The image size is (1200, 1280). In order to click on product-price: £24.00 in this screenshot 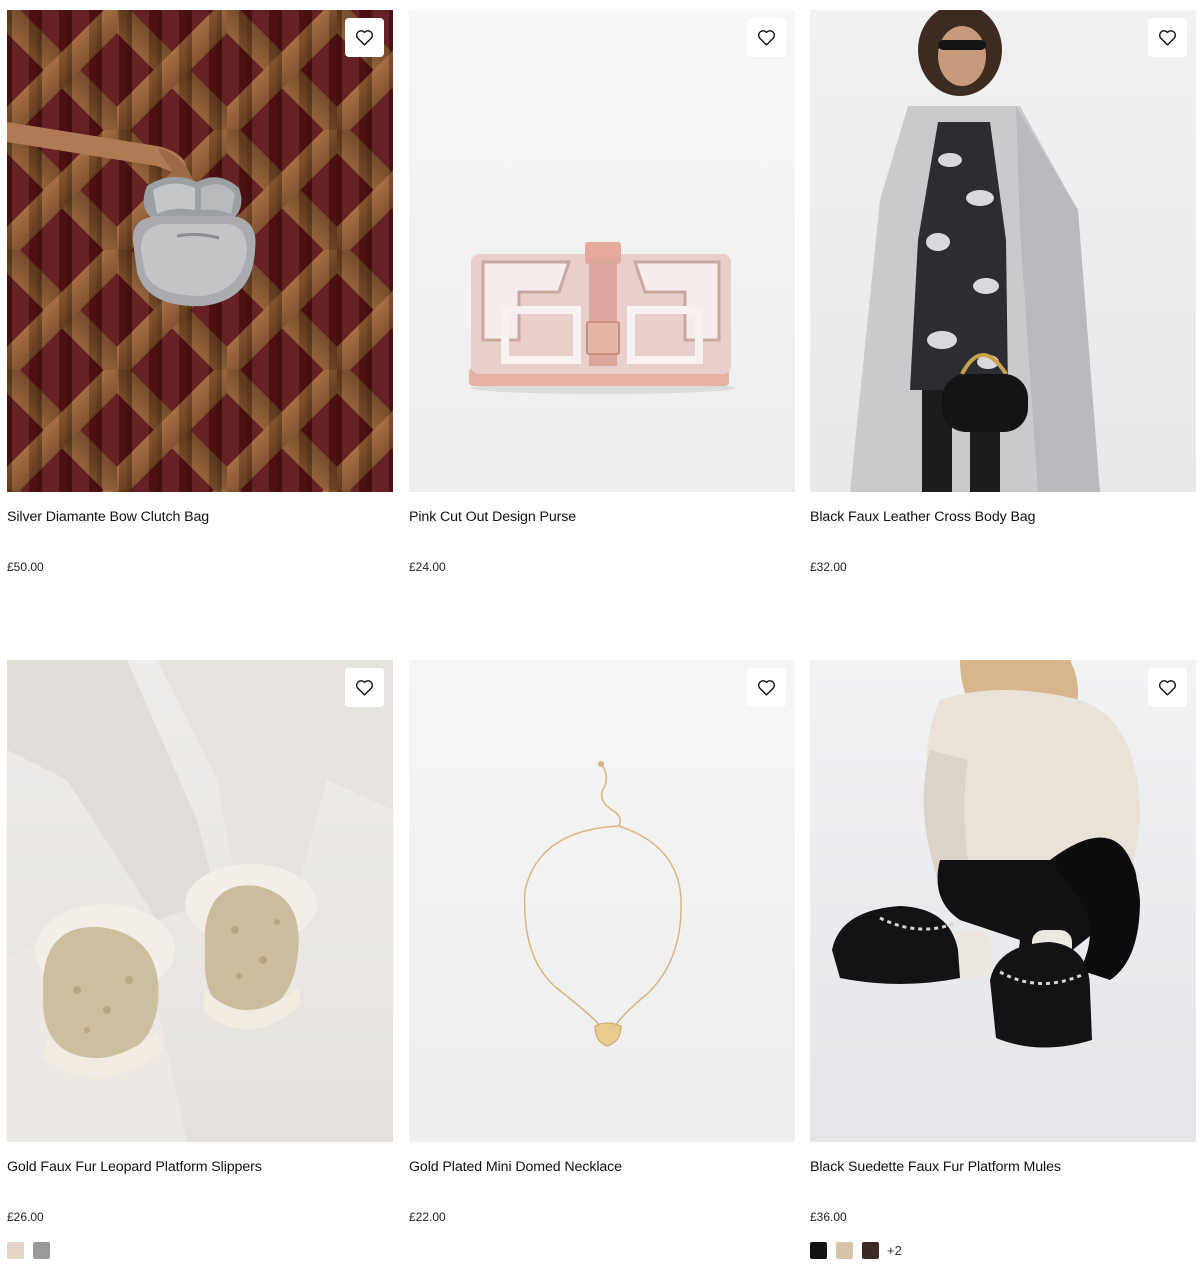, I will do `click(427, 567)`.